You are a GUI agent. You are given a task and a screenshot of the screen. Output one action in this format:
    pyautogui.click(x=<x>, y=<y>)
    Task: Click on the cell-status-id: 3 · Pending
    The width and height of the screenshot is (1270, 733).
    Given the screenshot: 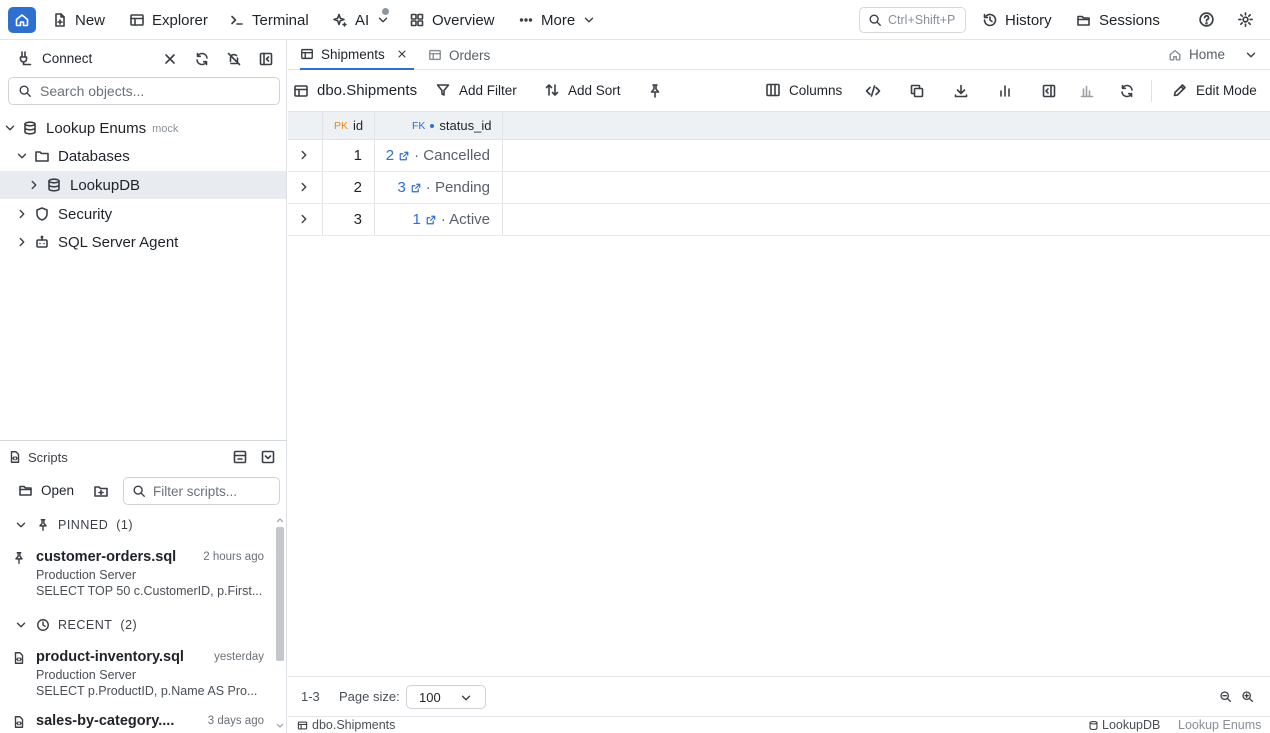 What is the action you would take?
    pyautogui.click(x=443, y=187)
    